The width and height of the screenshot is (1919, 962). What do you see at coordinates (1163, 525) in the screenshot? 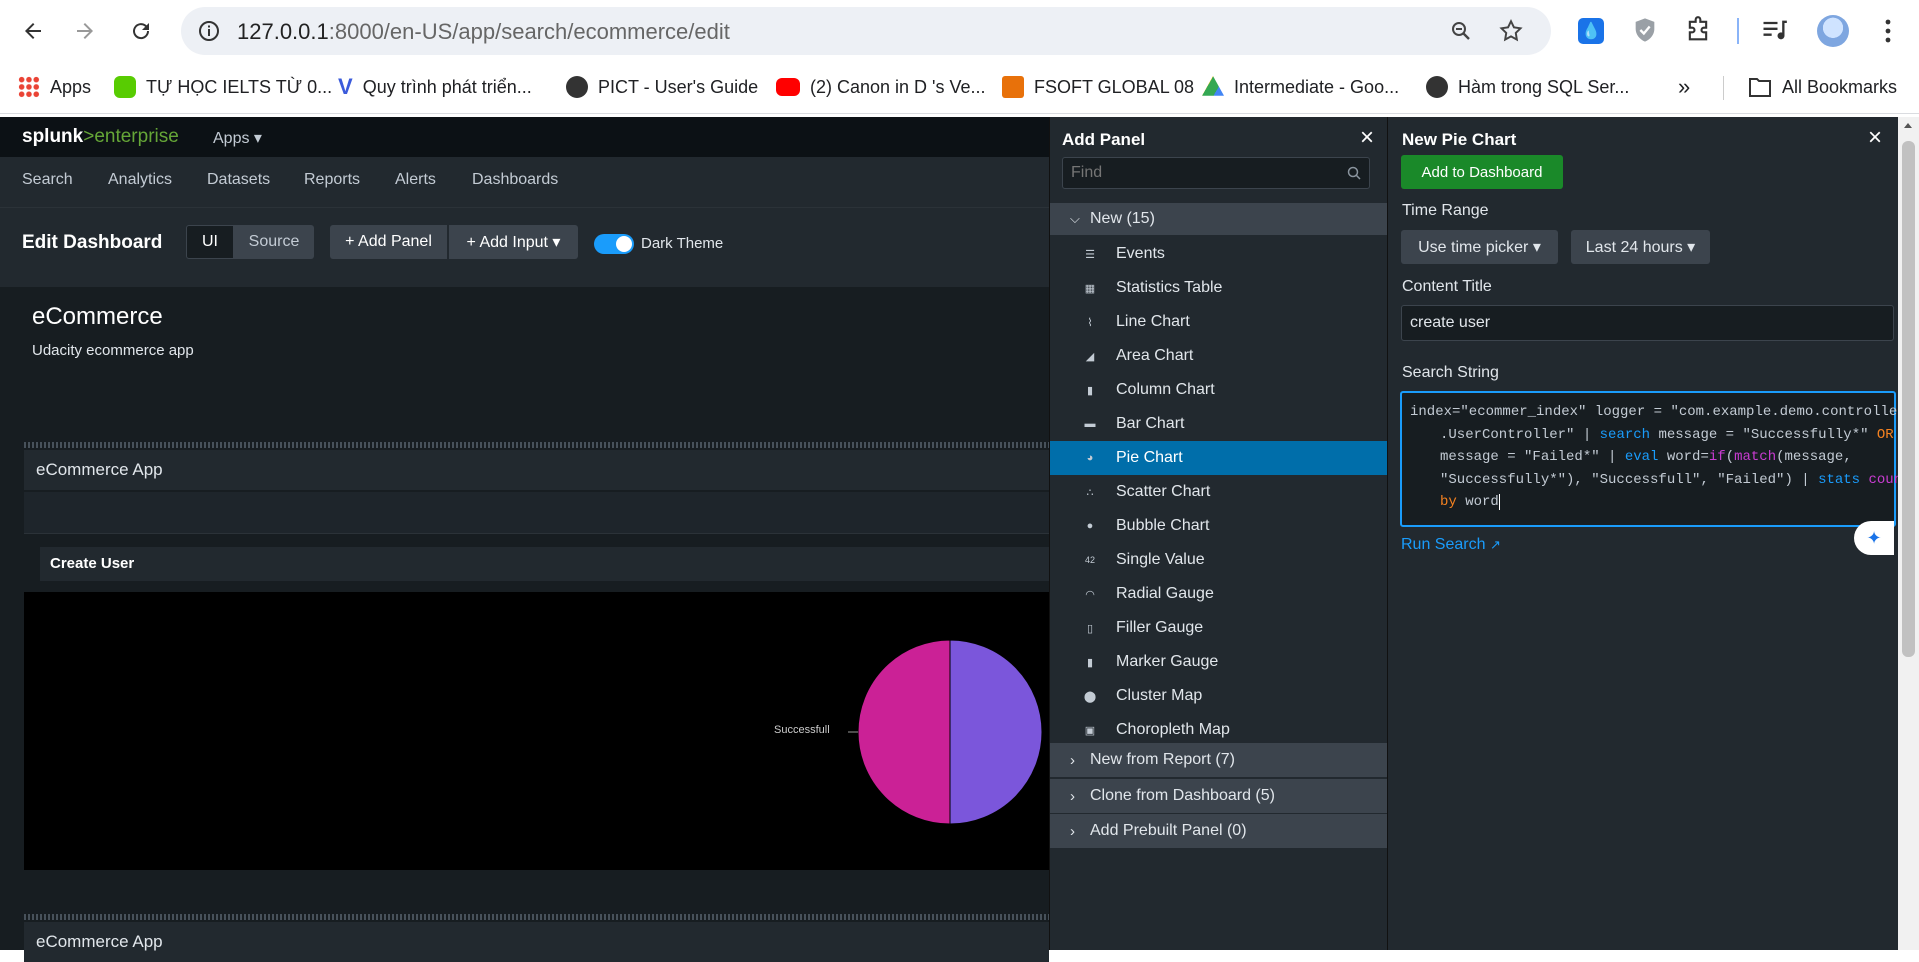
I see `panel-type-label: Bubble Chart` at bounding box center [1163, 525].